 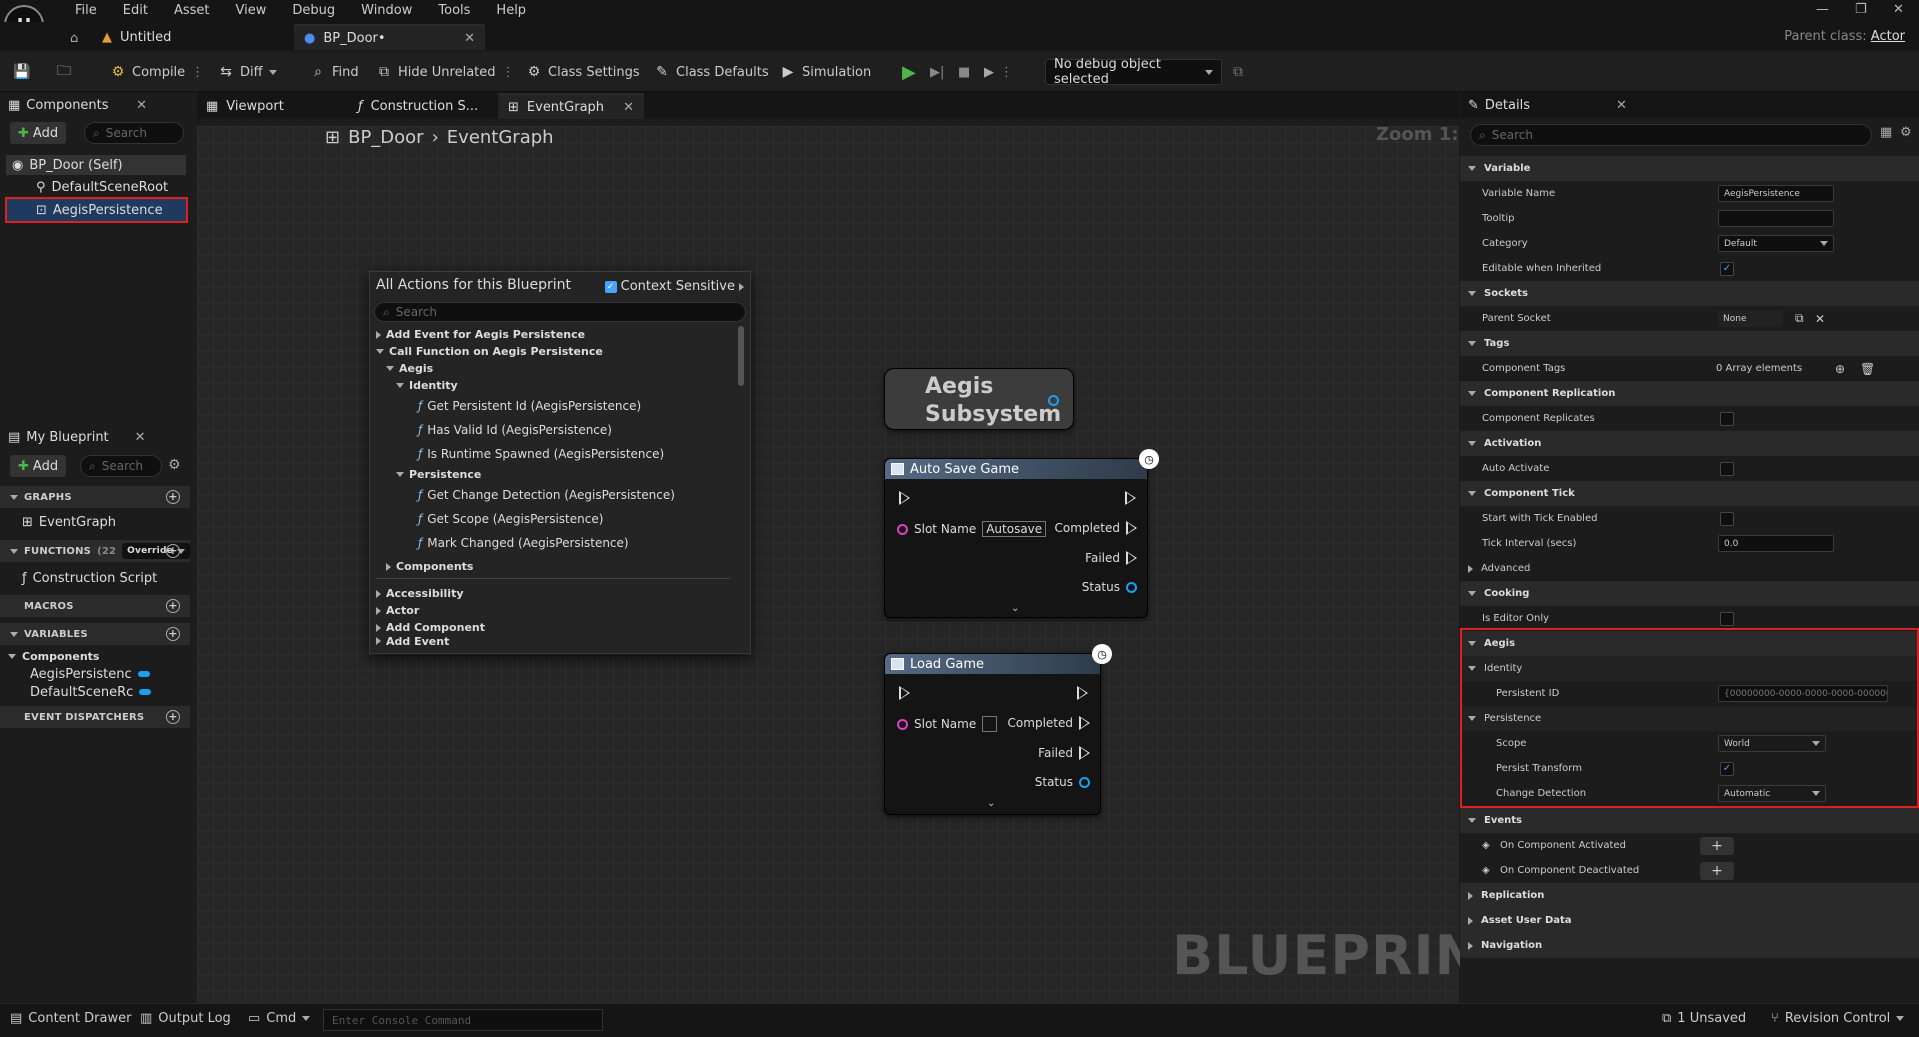 I want to click on functions-section: FUNCTIONS (22 Override +, so click(x=95, y=551).